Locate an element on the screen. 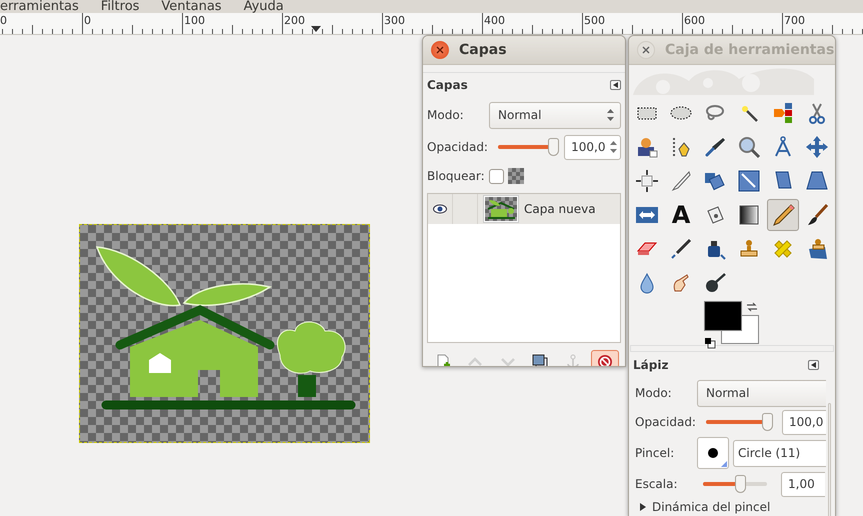 The height and width of the screenshot is (516, 863). menu-item: Filtros is located at coordinates (120, 7).